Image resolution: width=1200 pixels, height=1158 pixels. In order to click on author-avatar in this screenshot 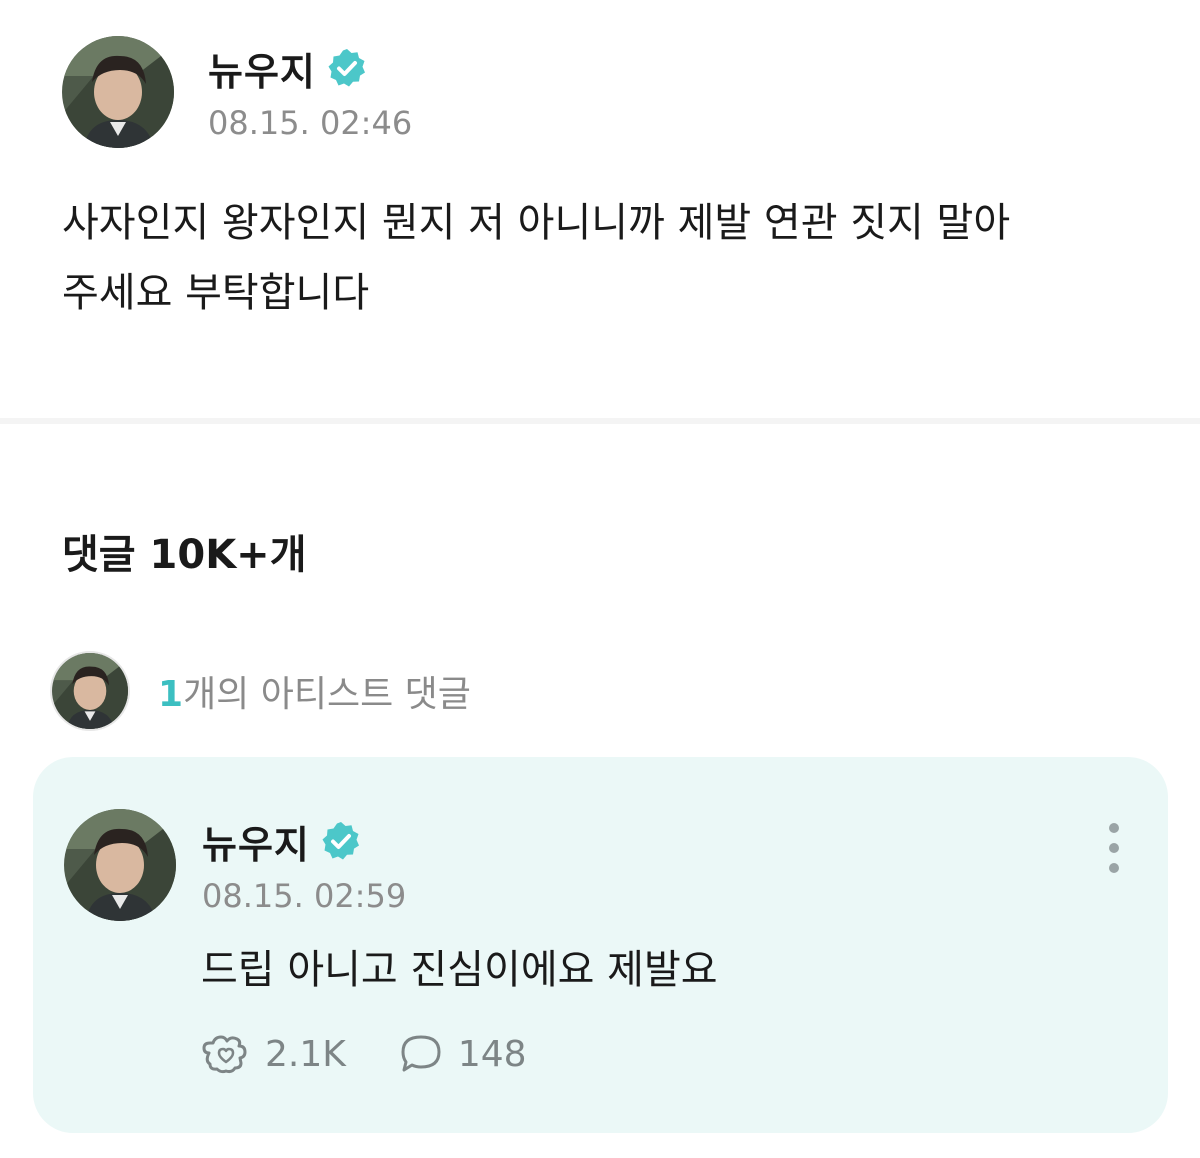, I will do `click(118, 92)`.